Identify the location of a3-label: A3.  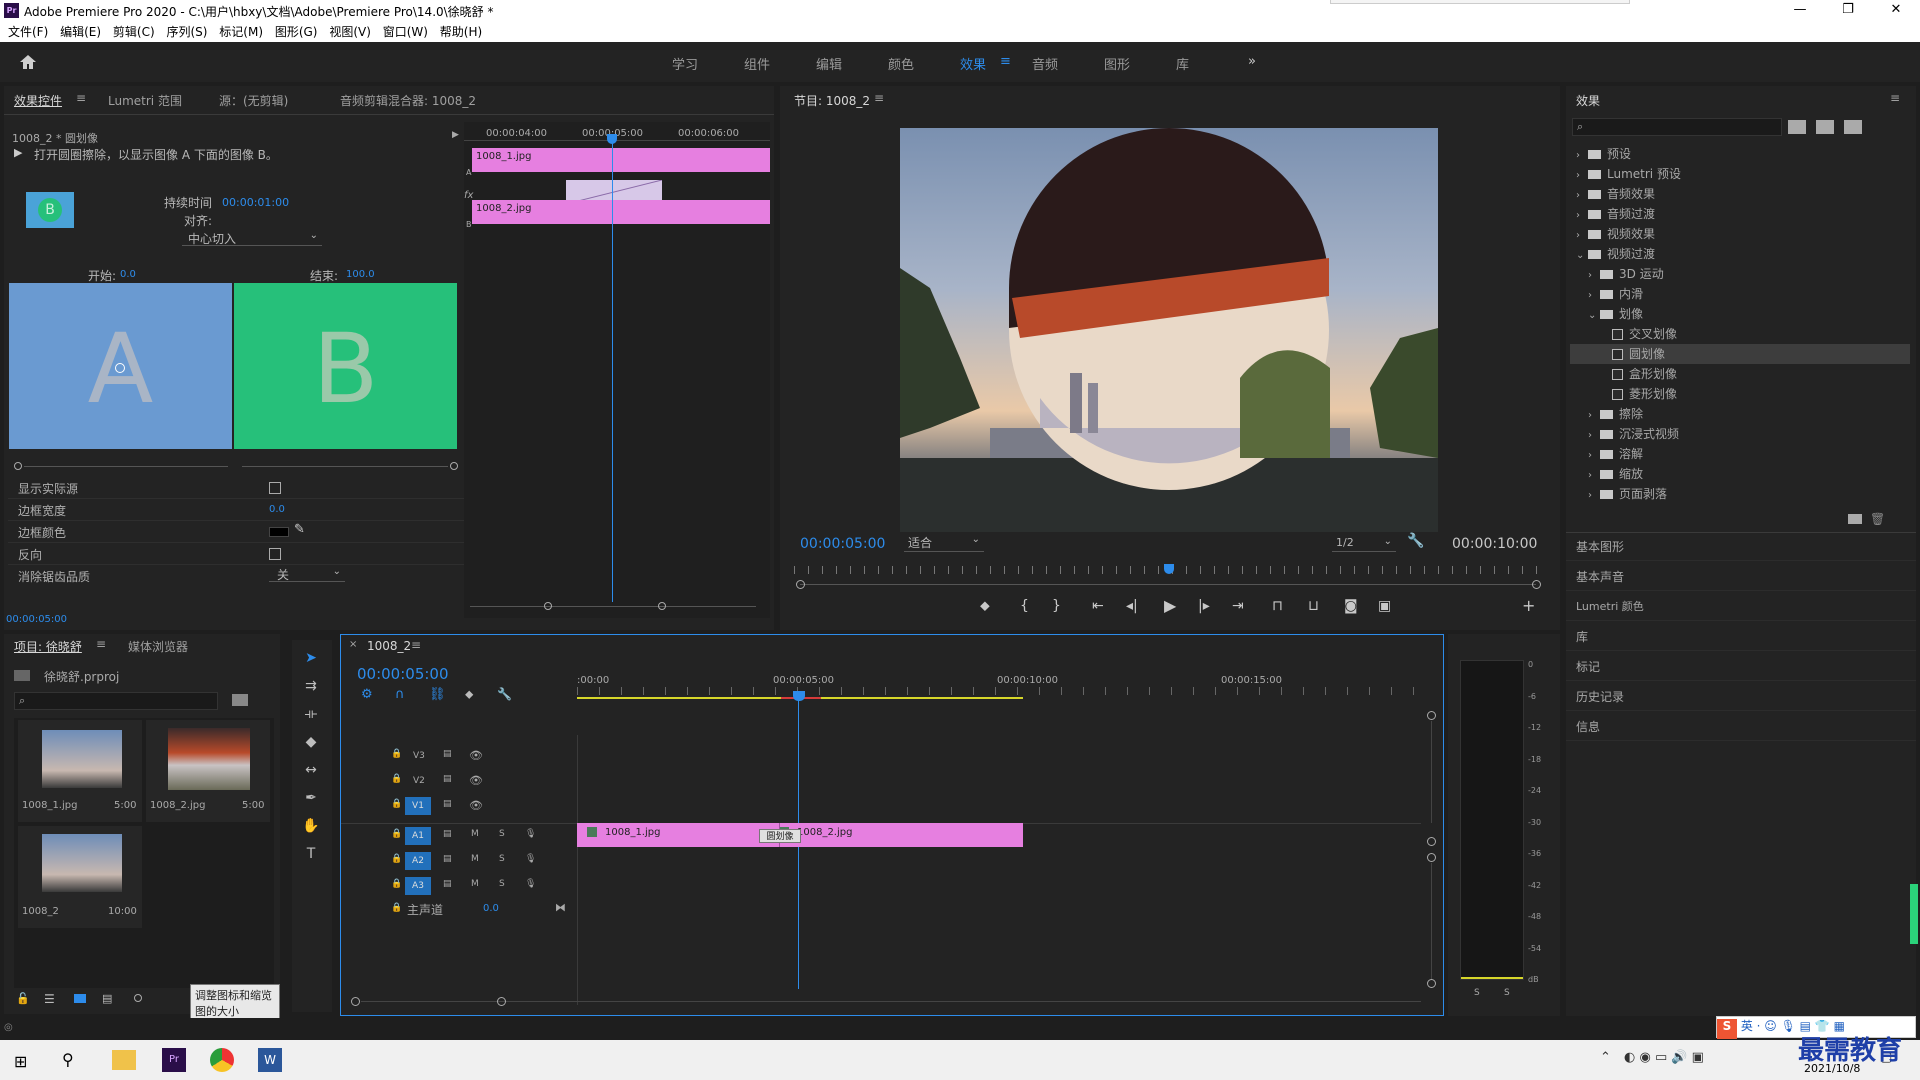
(418, 886).